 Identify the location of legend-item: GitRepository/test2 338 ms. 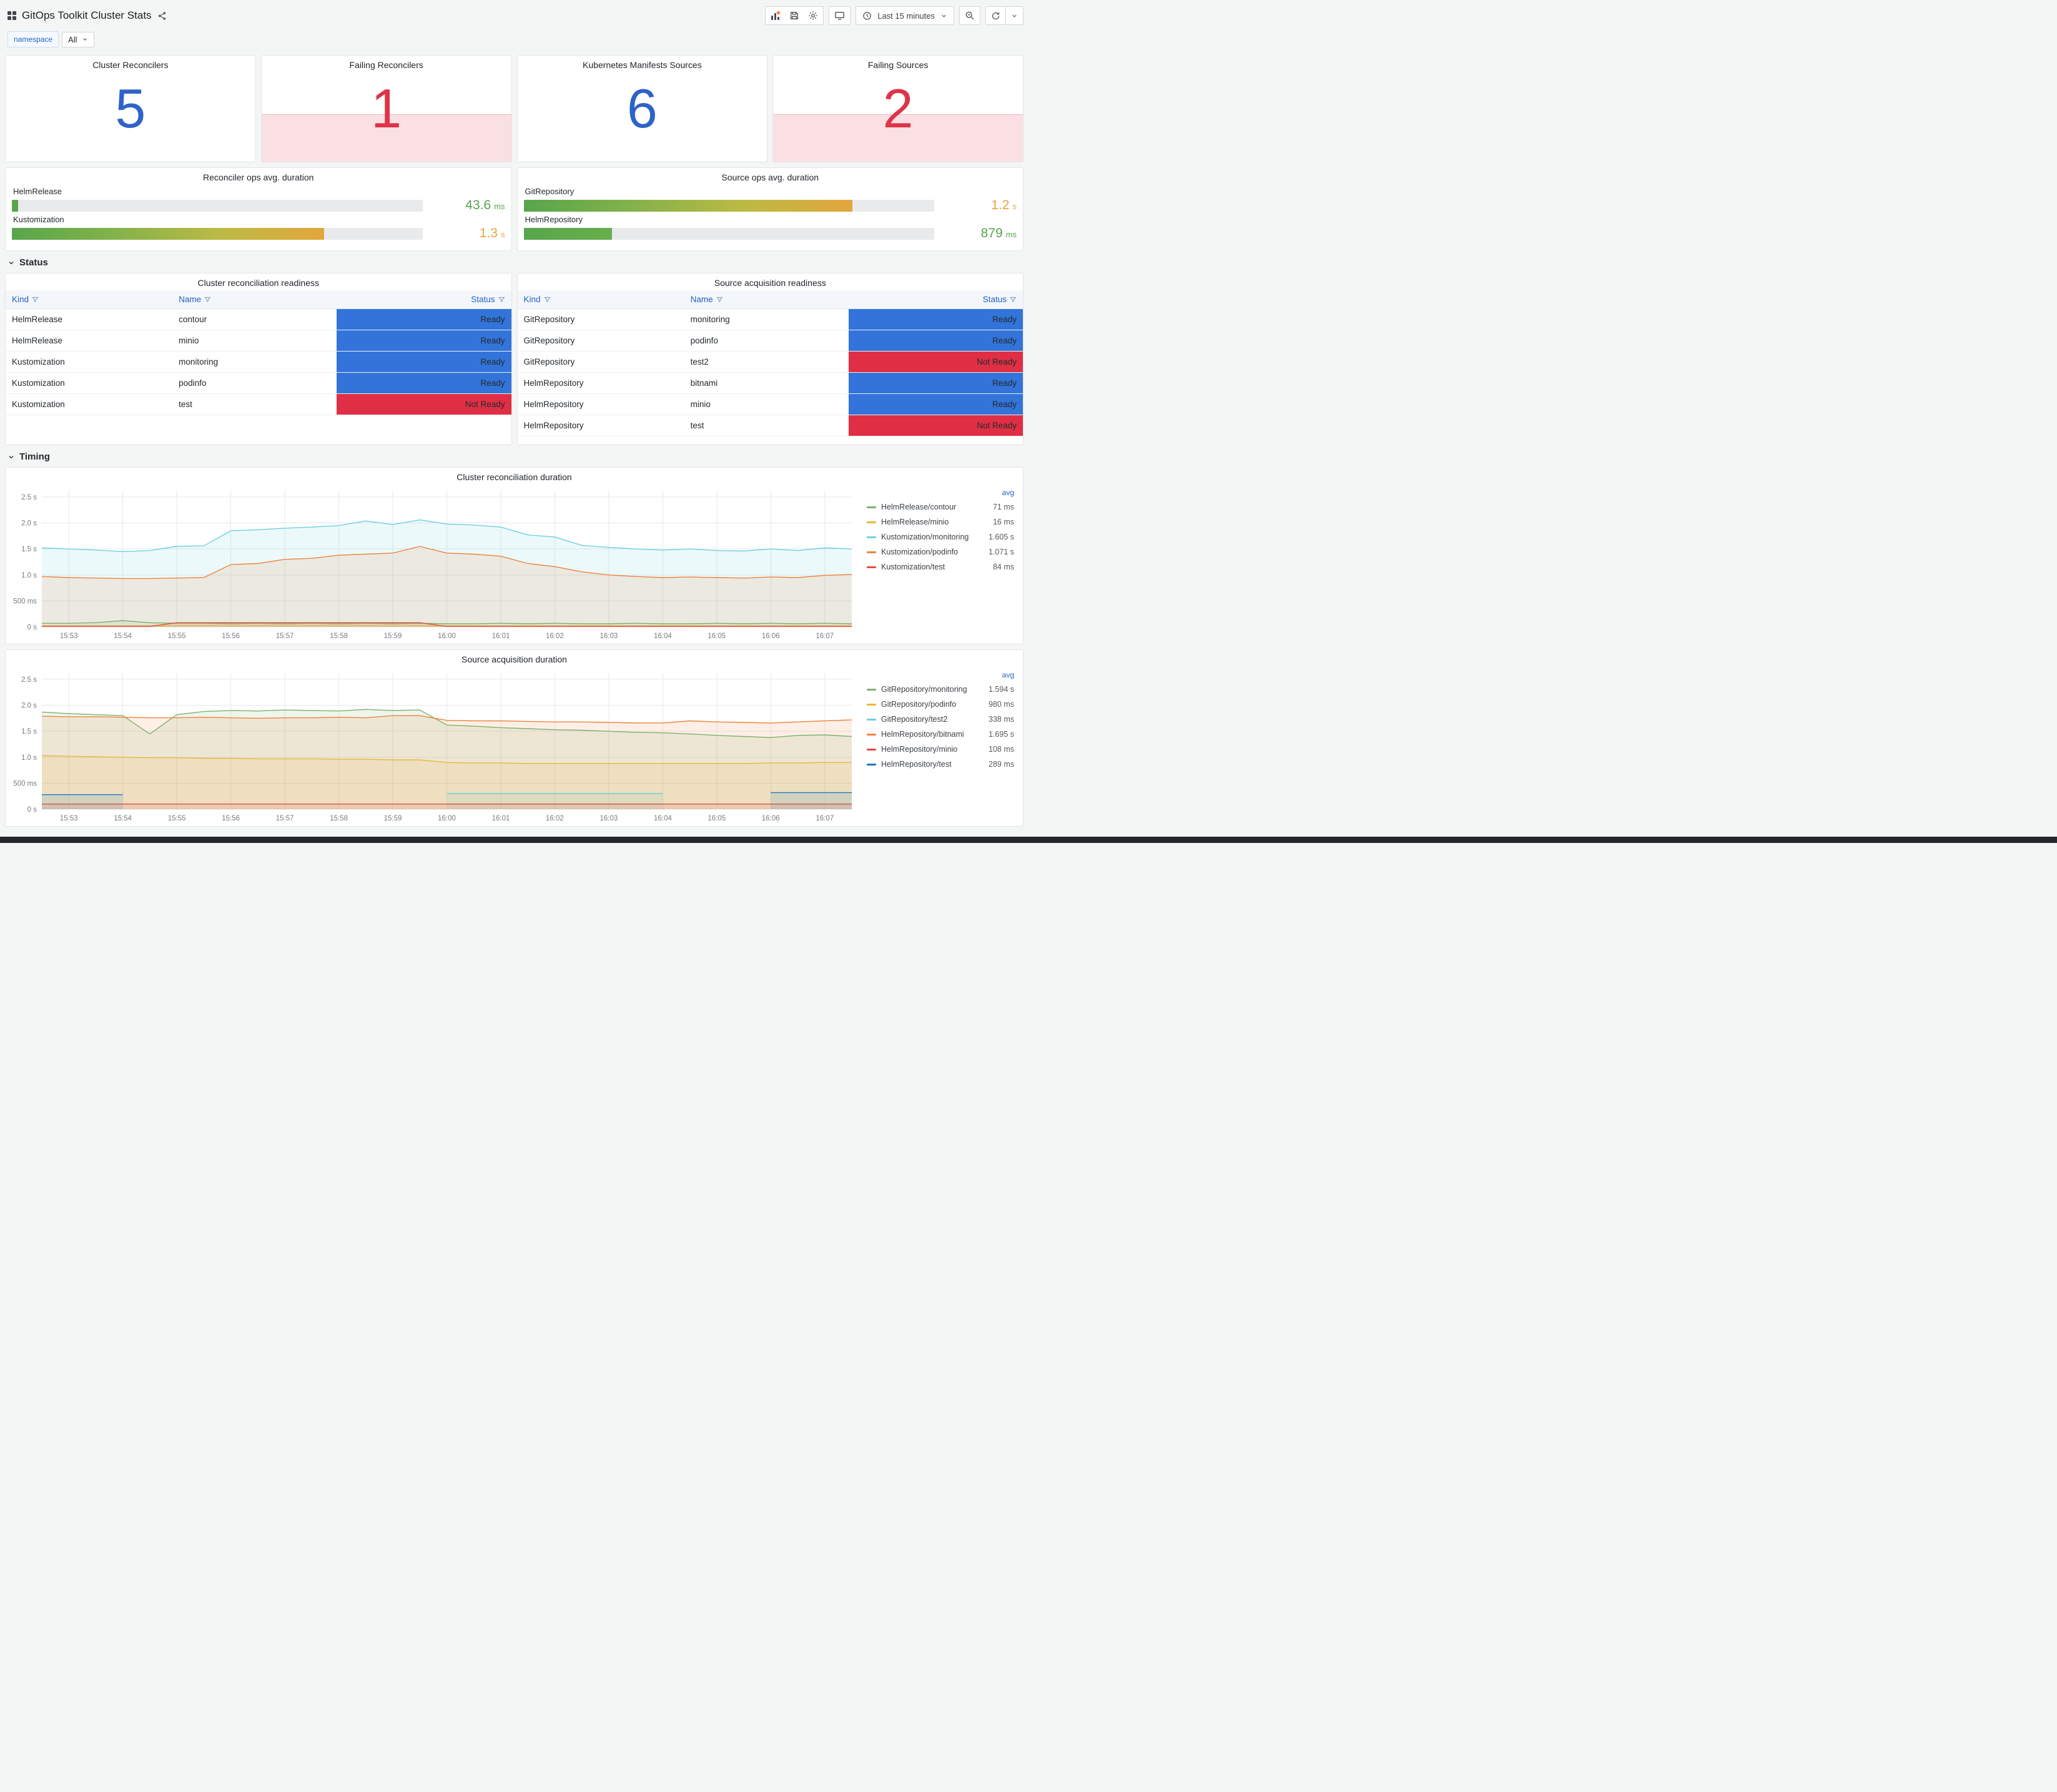
(940, 719).